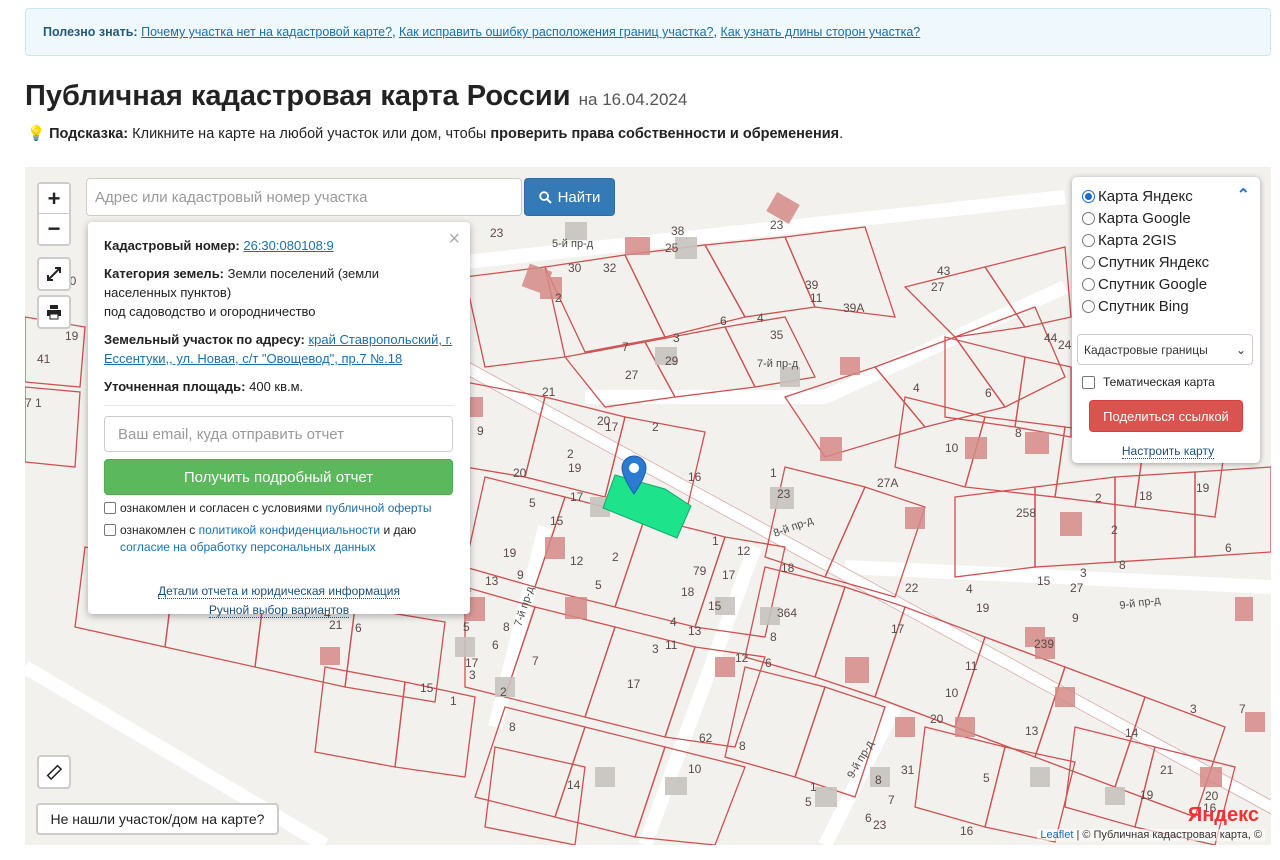 The width and height of the screenshot is (1280, 860). I want to click on layer-option-yandex-satellite: Спутник Яндекс, so click(1168, 262).